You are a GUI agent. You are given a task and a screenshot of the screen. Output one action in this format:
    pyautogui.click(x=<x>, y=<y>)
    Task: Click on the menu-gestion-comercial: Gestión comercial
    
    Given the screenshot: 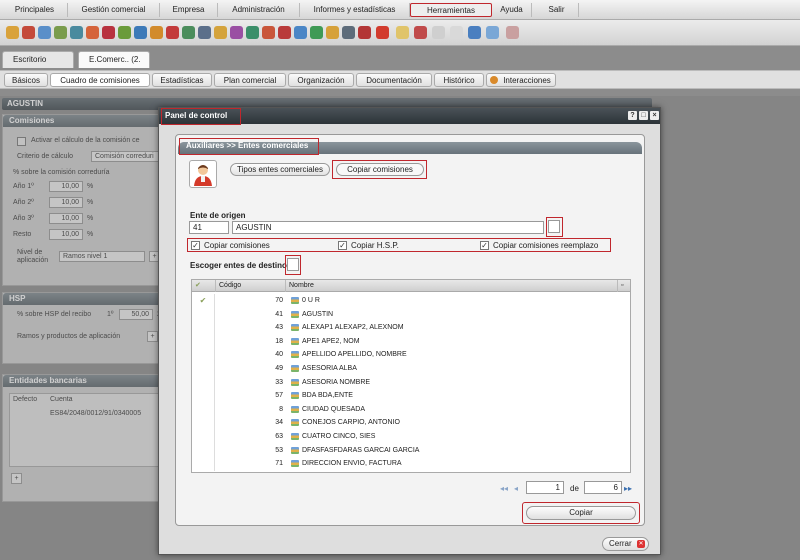 What is the action you would take?
    pyautogui.click(x=114, y=10)
    